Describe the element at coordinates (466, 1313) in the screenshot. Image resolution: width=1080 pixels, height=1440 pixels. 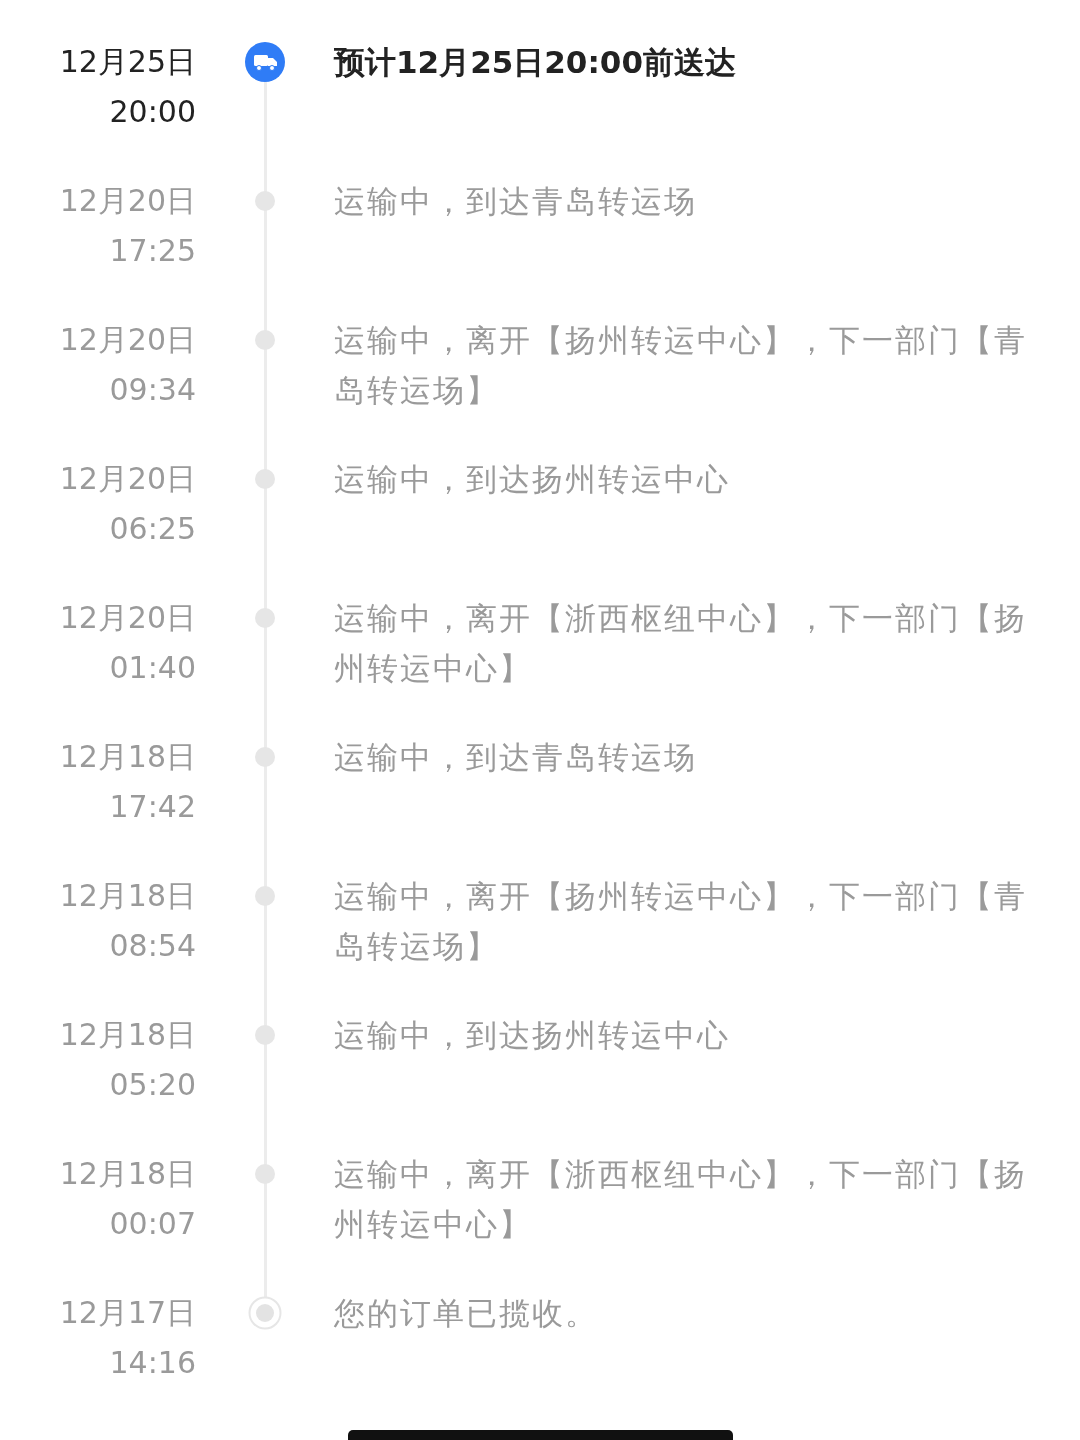
I see `status-text: 您的订单已揽收。` at that location.